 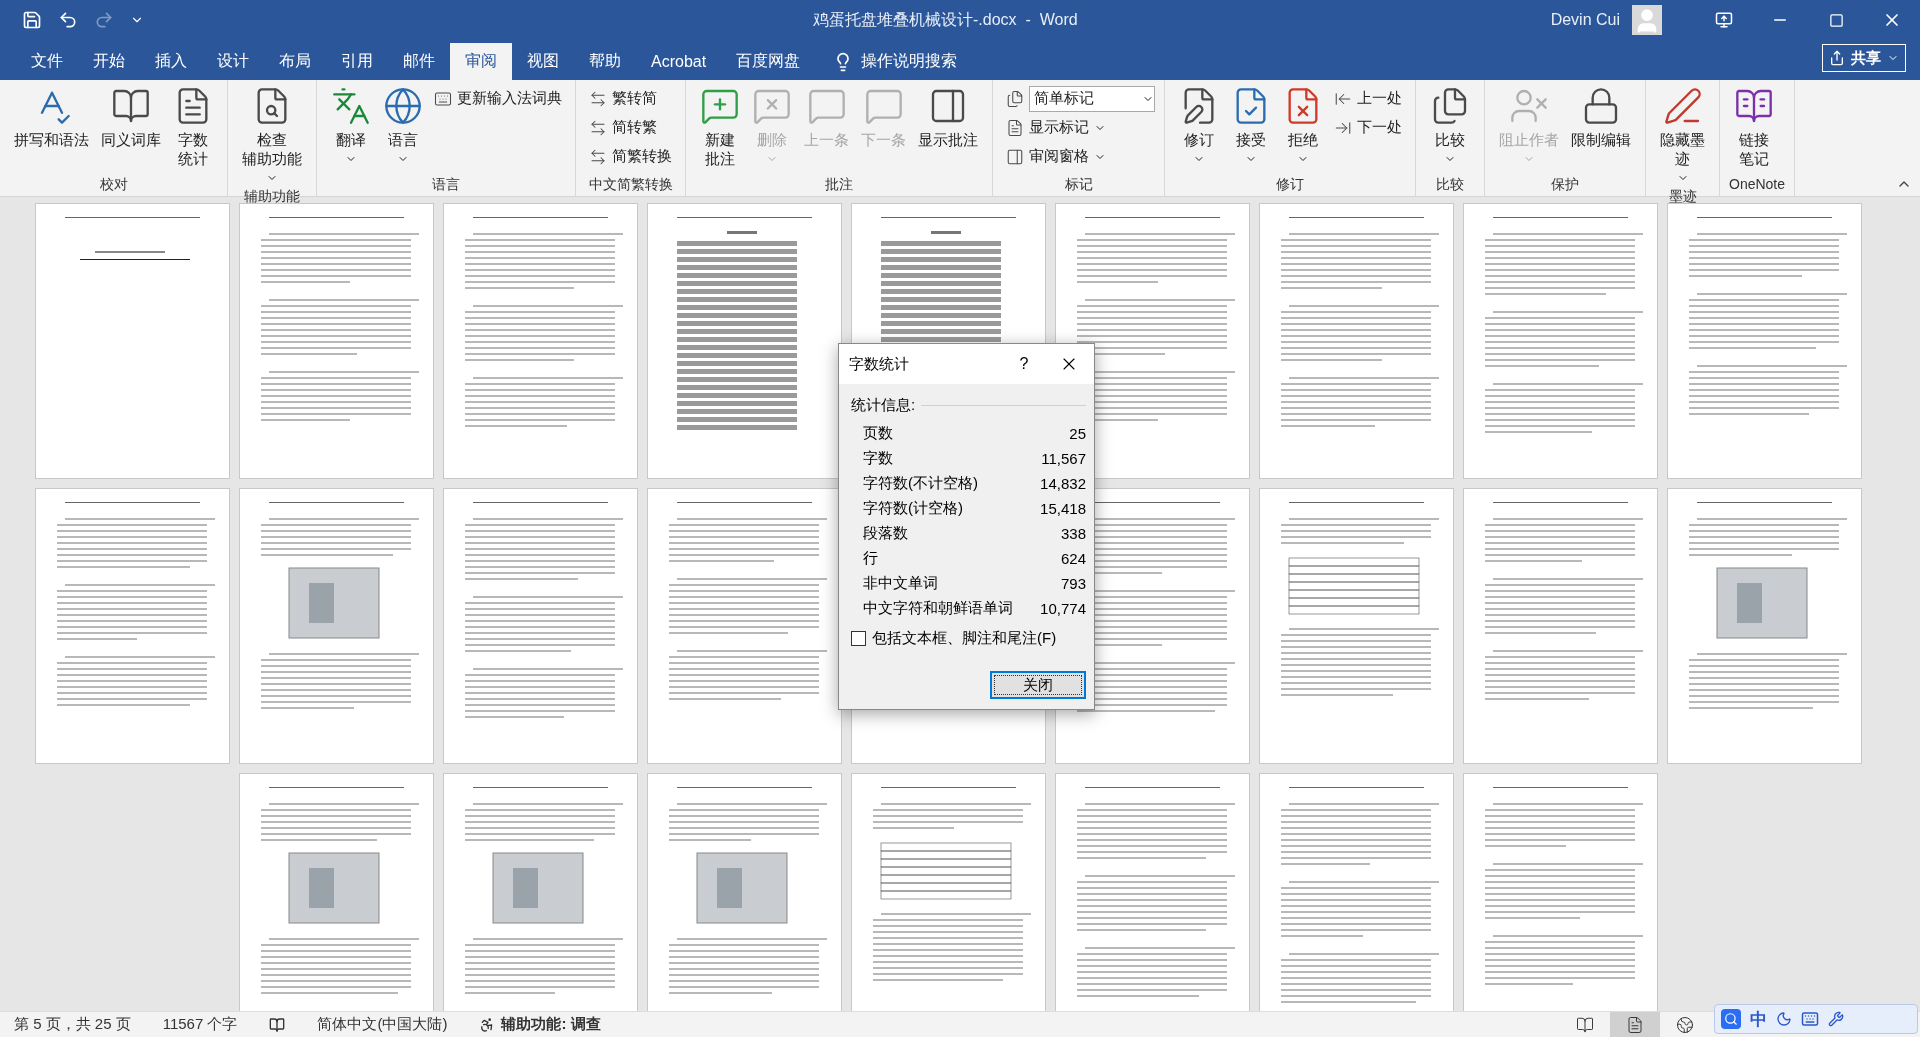 I want to click on stat-label: 行, so click(x=870, y=558).